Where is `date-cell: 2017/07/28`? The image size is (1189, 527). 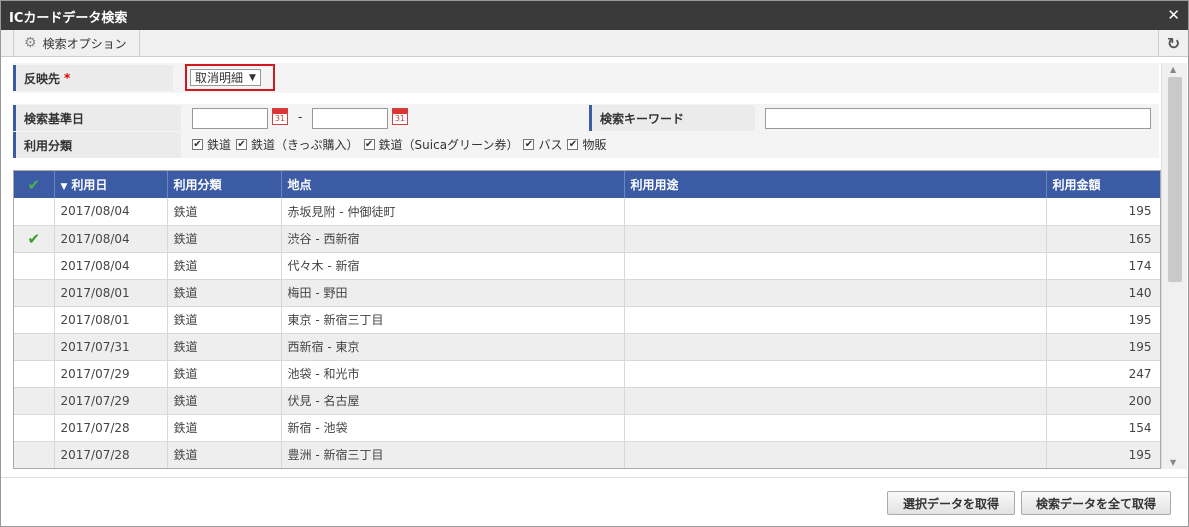 date-cell: 2017/07/28 is located at coordinates (111, 454).